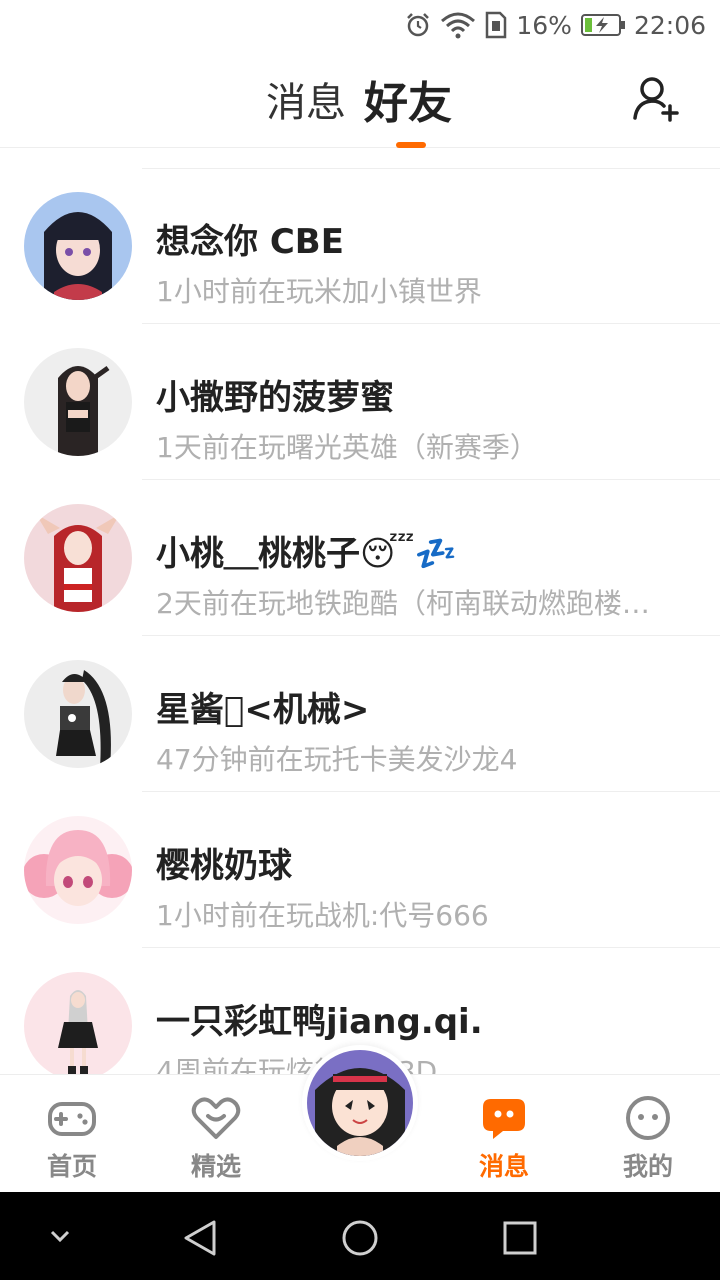 The image size is (720, 1280). What do you see at coordinates (224, 866) in the screenshot?
I see `friend-name: 樱桃奶球` at bounding box center [224, 866].